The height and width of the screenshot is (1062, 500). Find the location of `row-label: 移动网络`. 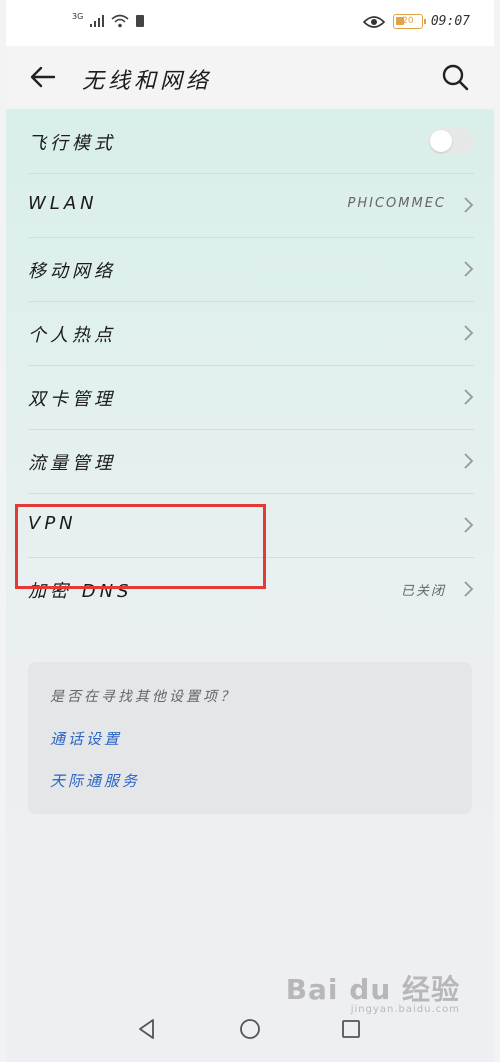

row-label: 移动网络 is located at coordinates (72, 271).